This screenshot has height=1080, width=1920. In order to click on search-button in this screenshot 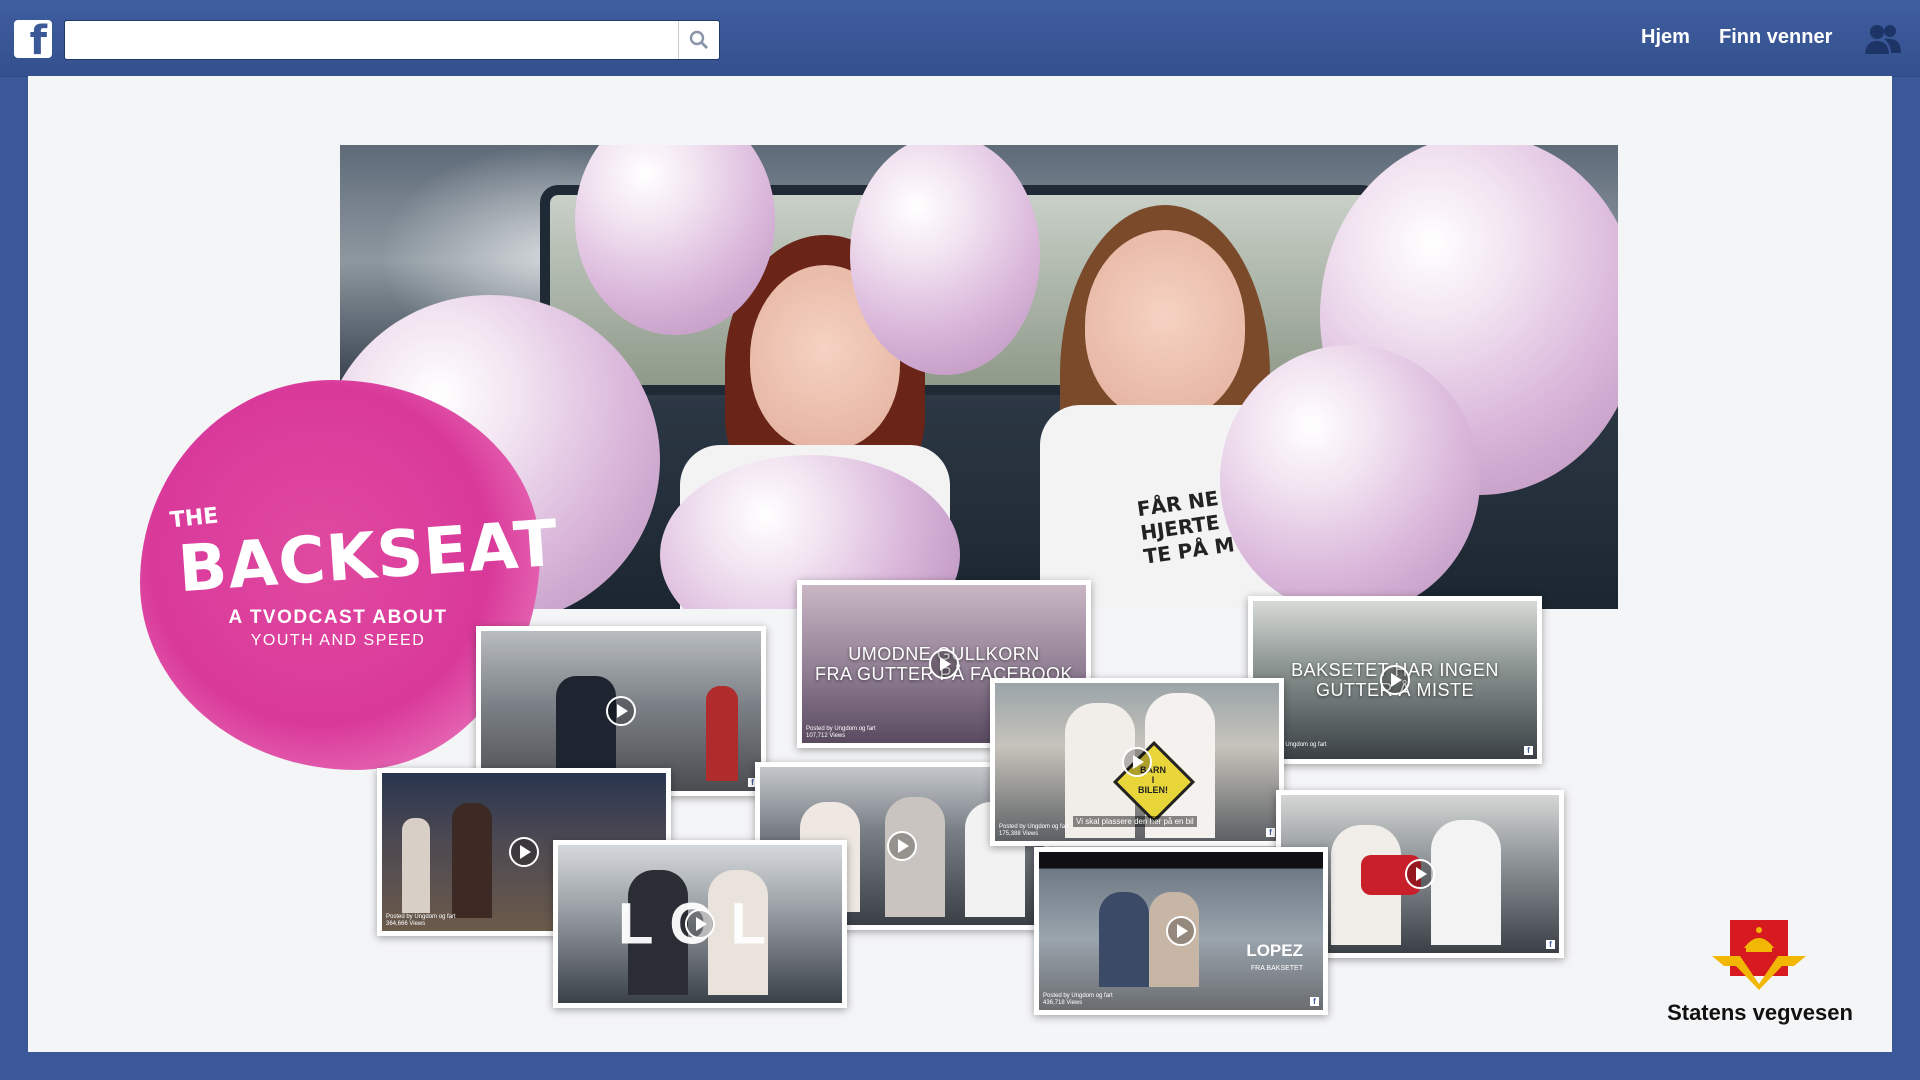, I will do `click(698, 40)`.